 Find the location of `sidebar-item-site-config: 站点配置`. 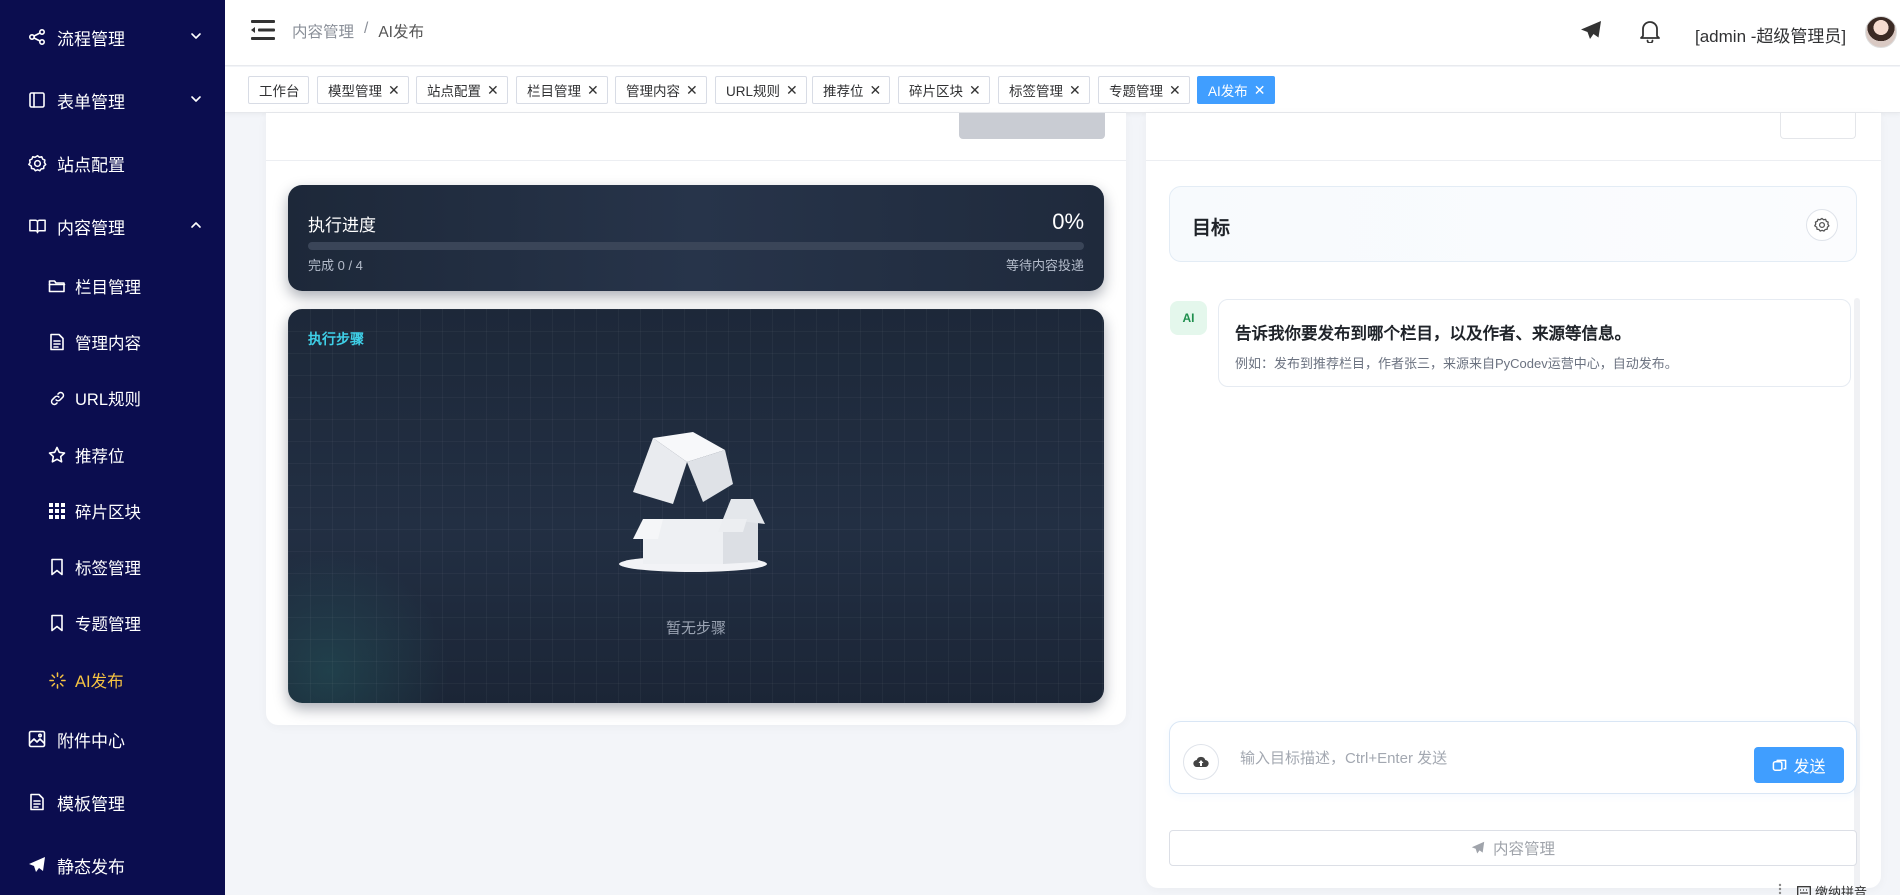

sidebar-item-site-config: 站点配置 is located at coordinates (112, 163).